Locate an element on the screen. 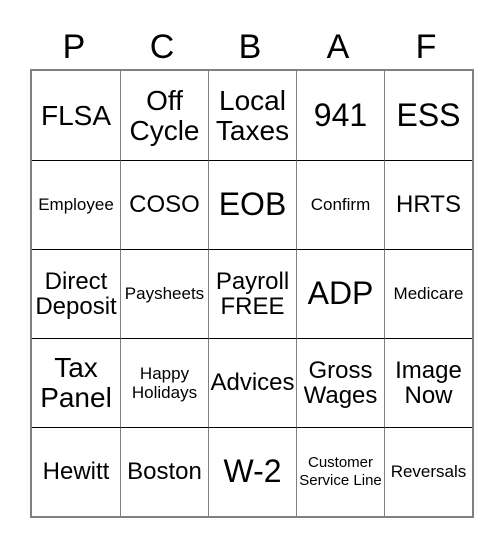 The width and height of the screenshot is (500, 544). bingo-cell-label: FLSA is located at coordinates (76, 115).